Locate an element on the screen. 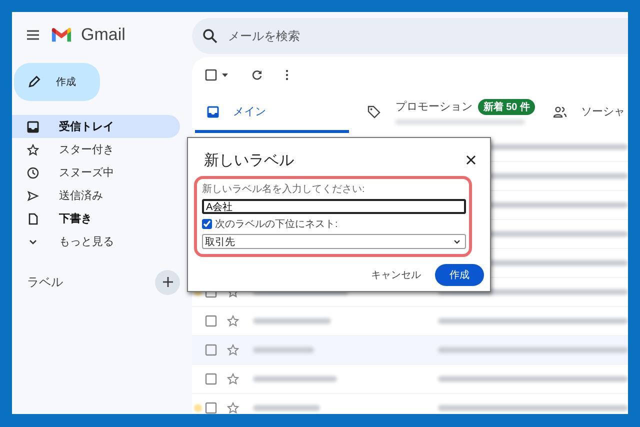 This screenshot has height=427, width=640. tab: ソーシャ is located at coordinates (583, 113).